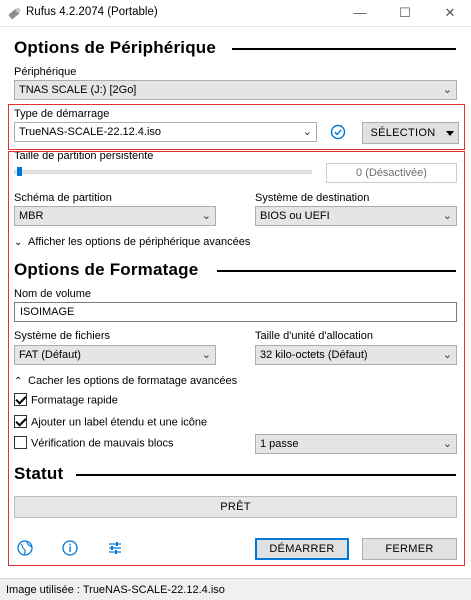 Image resolution: width=471 pixels, height=600 pixels. Describe the element at coordinates (235, 90) in the screenshot. I see `device-combo: TNAS SCALE (J:) [2Go] ⌄` at that location.